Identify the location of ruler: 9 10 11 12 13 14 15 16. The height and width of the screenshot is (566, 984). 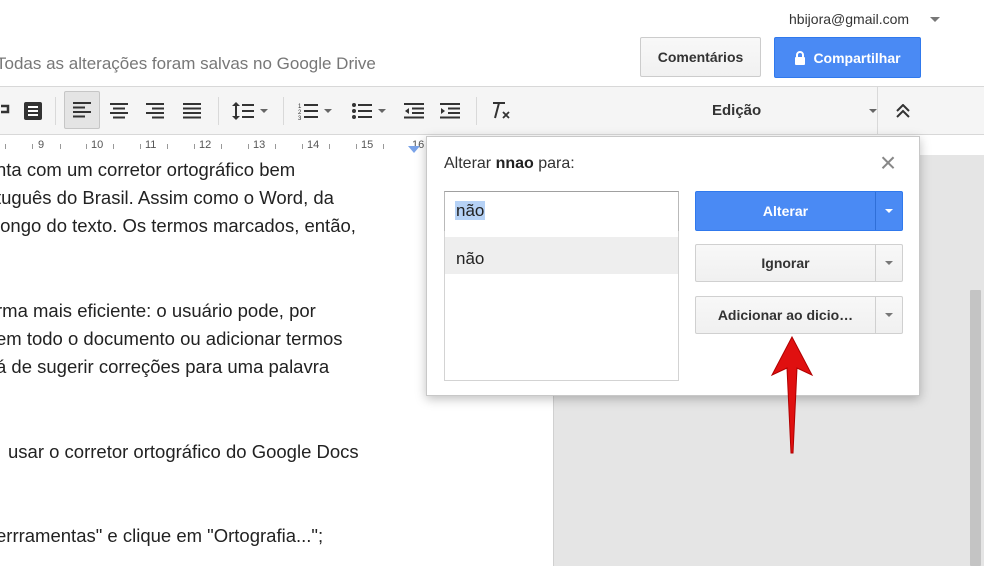
(215, 146).